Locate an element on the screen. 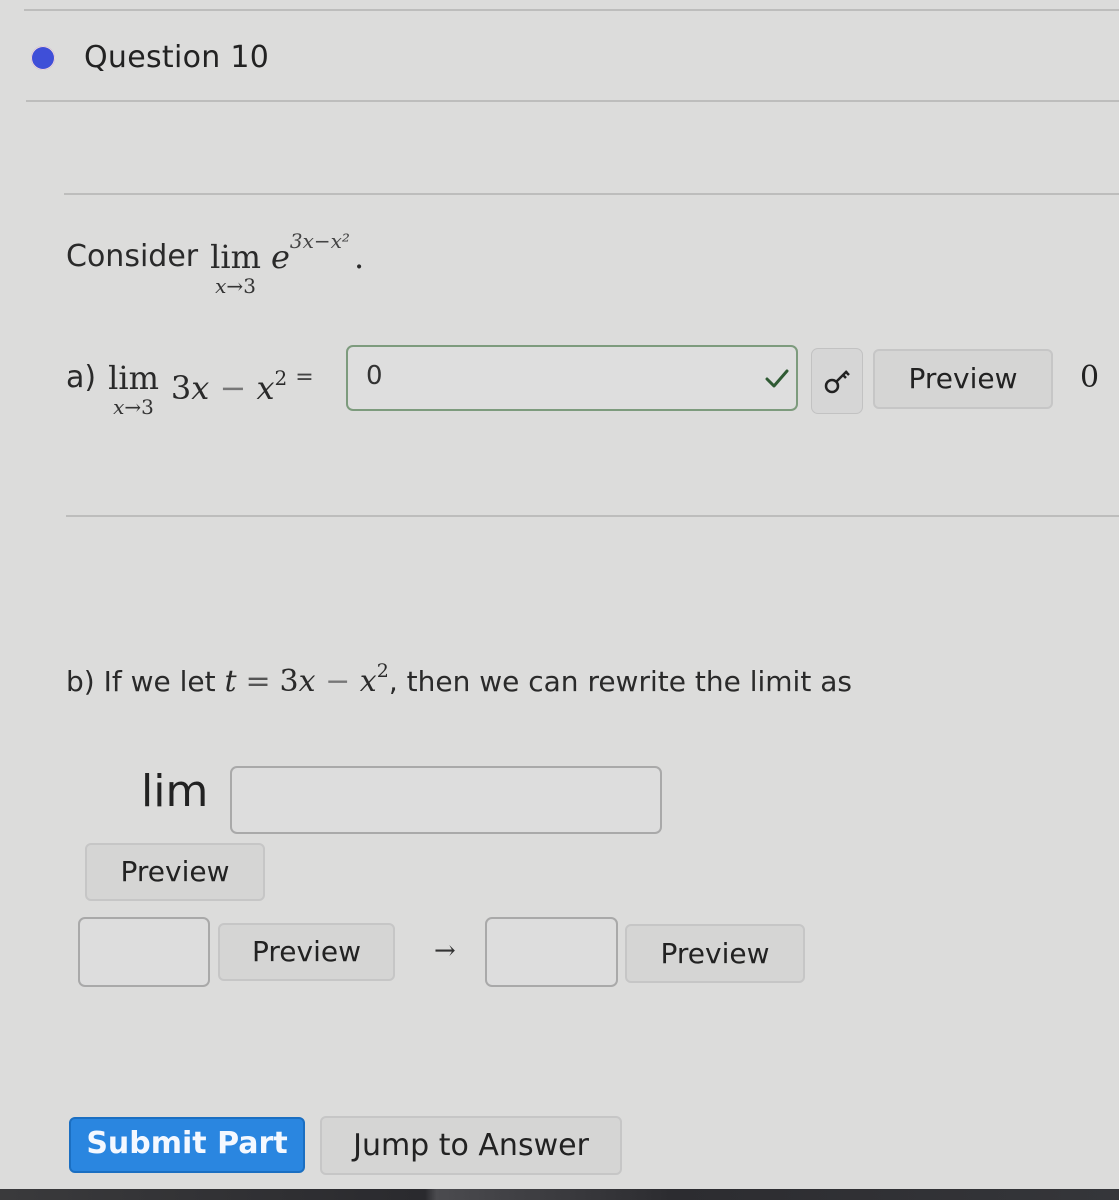  part-b-expression: 3x − x2 is located at coordinates (334, 679).